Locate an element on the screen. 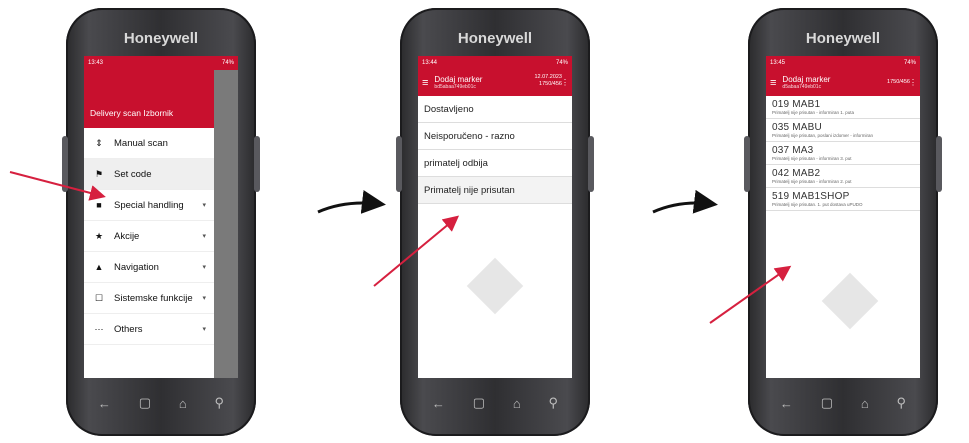 The height and width of the screenshot is (443, 969). pointer-arrow-primatelj is located at coordinates (416, 251).